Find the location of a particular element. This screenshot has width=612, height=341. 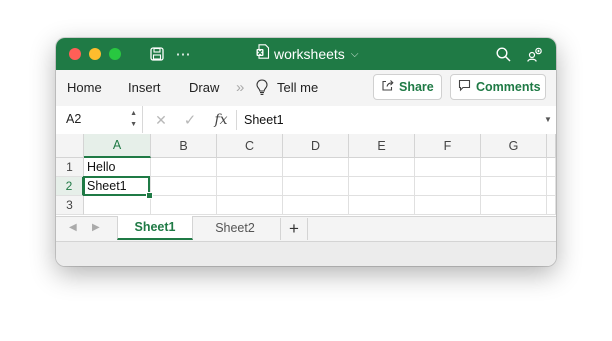

chevron-down-icon: ⌵ is located at coordinates (354, 54).